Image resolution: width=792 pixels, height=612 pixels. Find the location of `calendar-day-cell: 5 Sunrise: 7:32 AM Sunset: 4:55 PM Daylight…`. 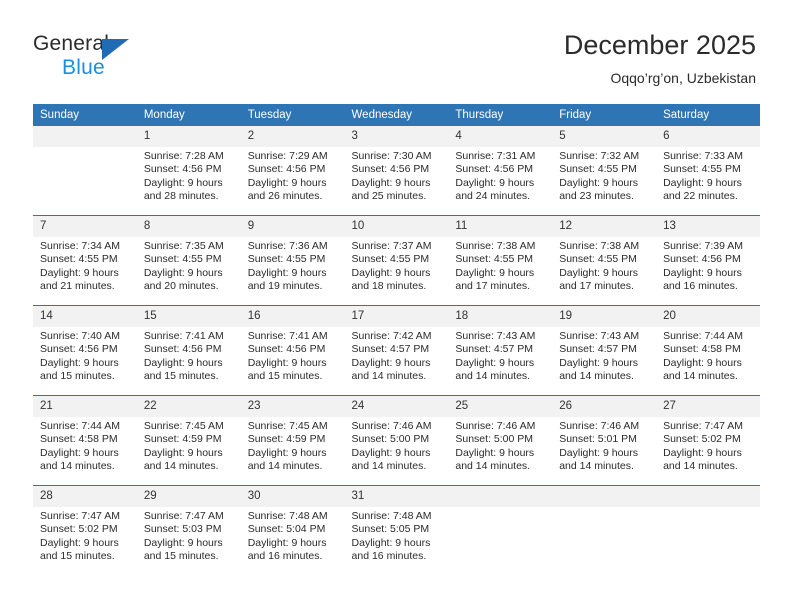

calendar-day-cell: 5 Sunrise: 7:32 AM Sunset: 4:55 PM Daylight… is located at coordinates (604, 171).